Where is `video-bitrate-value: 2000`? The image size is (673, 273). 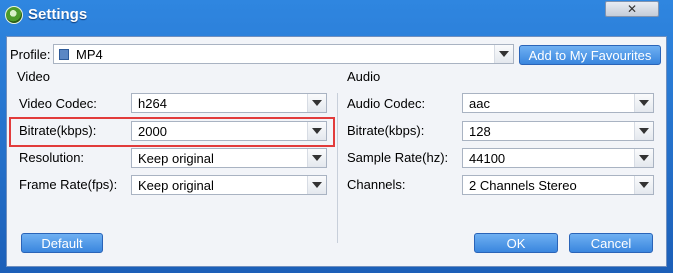 video-bitrate-value: 2000 is located at coordinates (152, 131).